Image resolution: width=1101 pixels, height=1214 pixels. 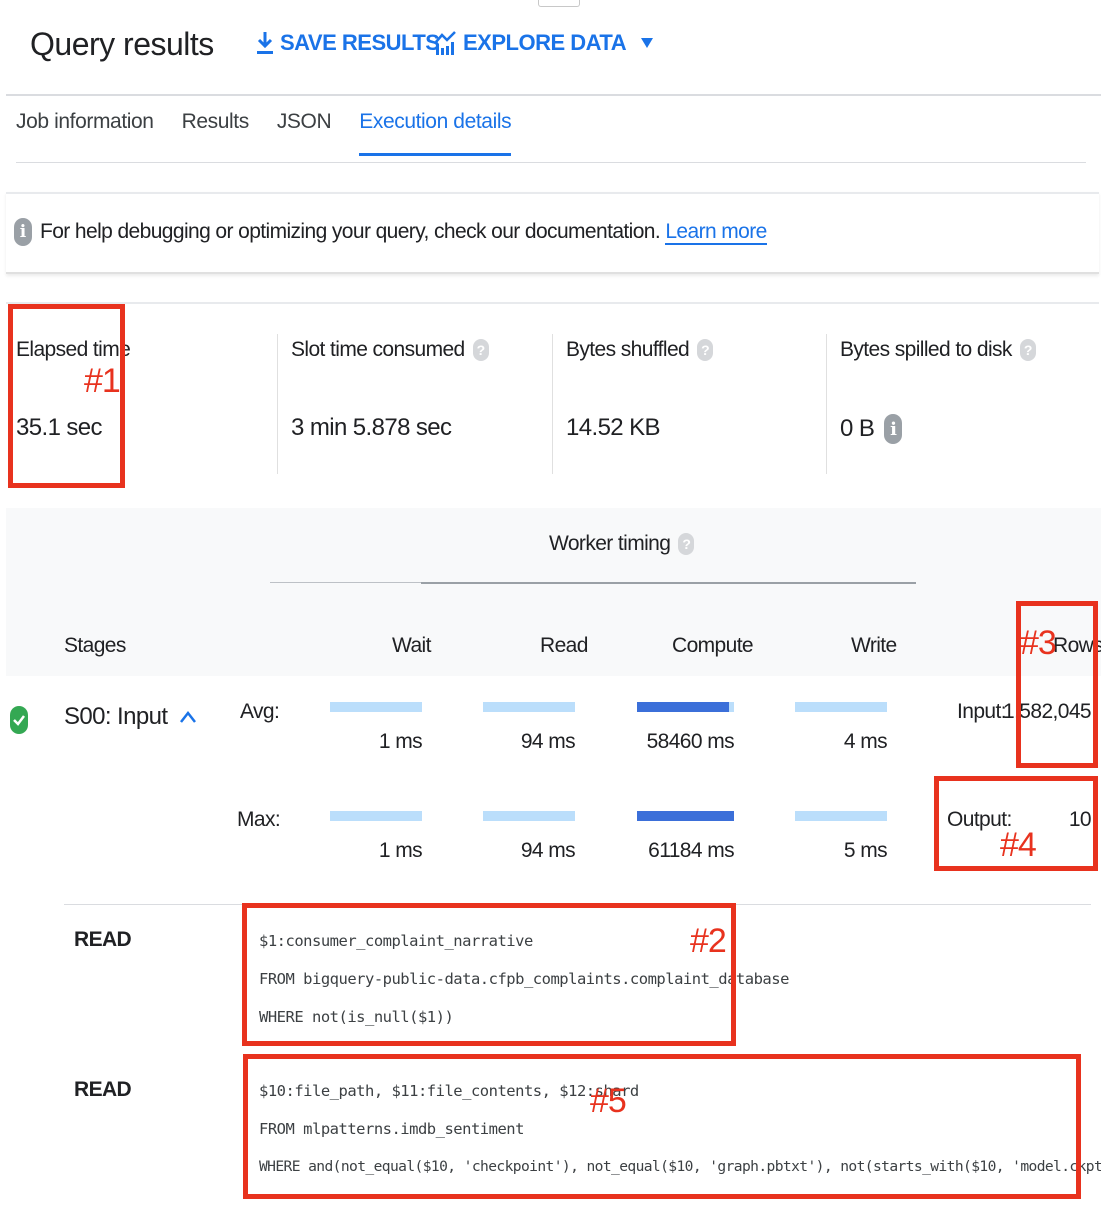 What do you see at coordinates (685, 816) in the screenshot?
I see `max-compute-bar` at bounding box center [685, 816].